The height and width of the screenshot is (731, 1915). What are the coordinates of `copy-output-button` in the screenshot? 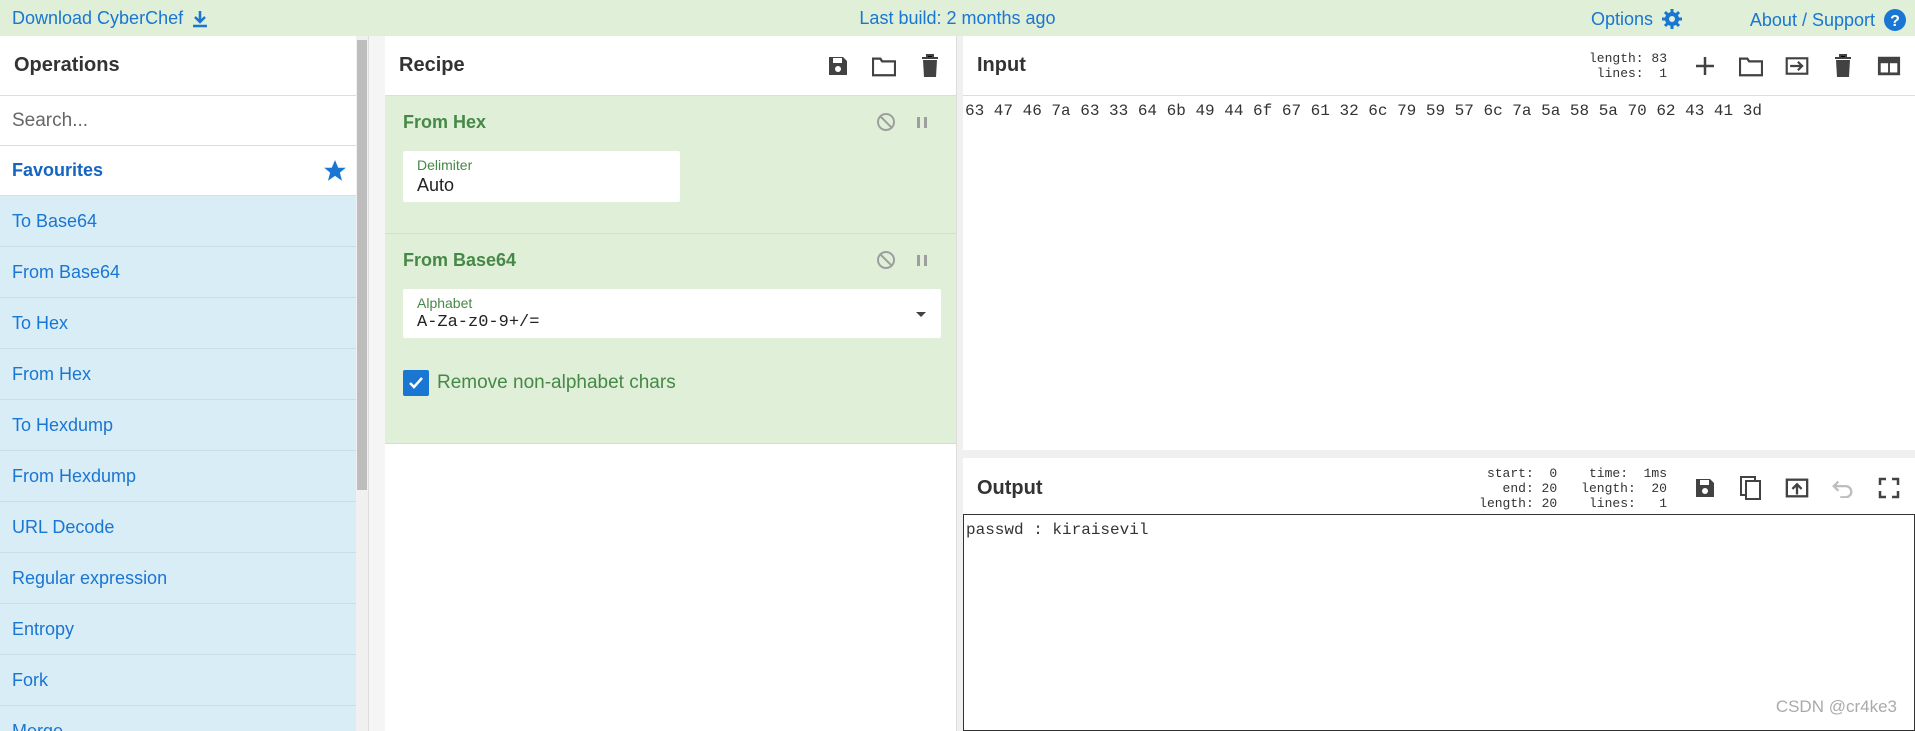 It's located at (1751, 488).